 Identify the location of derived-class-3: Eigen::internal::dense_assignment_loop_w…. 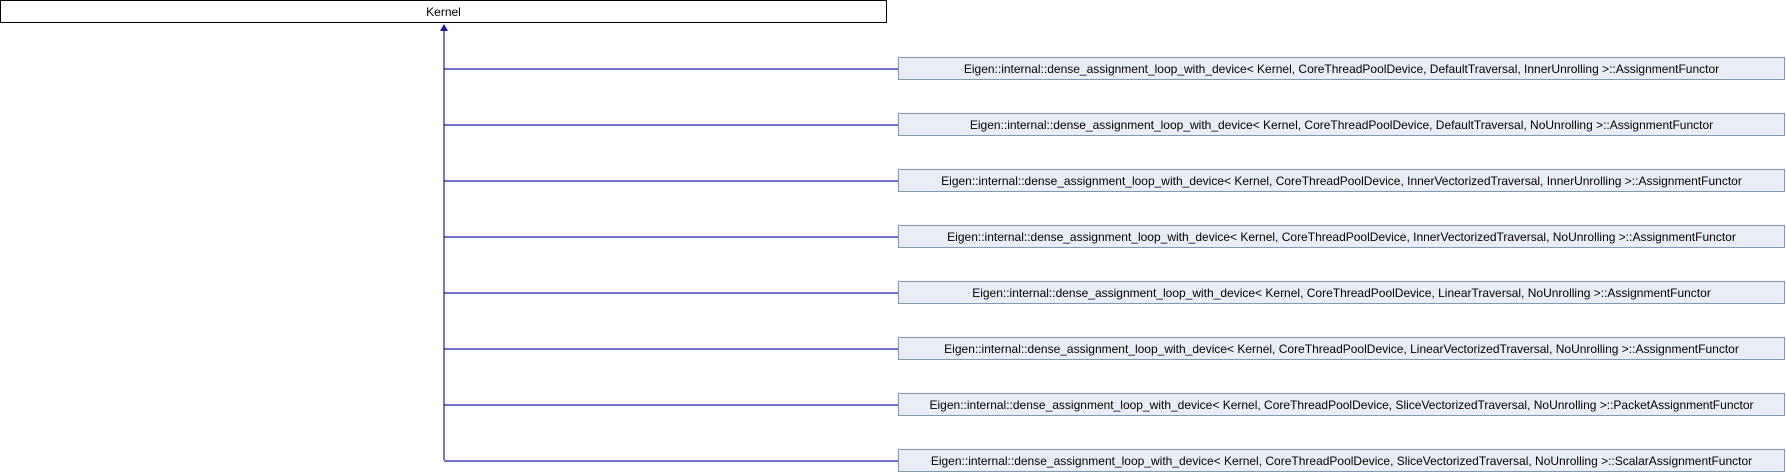
(1341, 180).